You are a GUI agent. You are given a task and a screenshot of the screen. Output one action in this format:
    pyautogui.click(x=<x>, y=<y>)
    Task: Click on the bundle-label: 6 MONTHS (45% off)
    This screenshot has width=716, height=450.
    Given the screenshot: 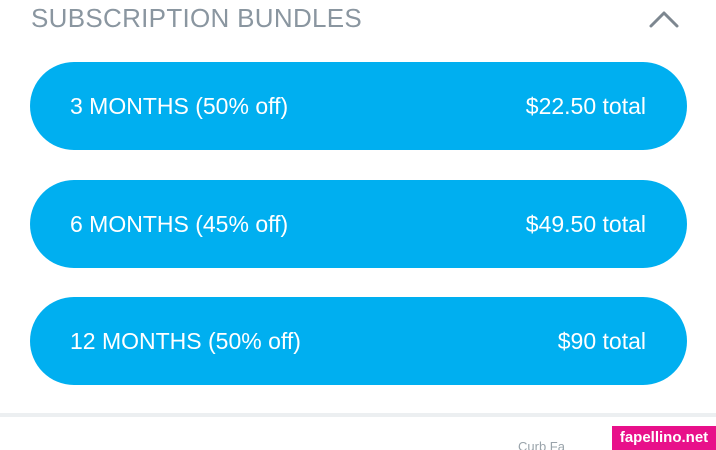 What is the action you would take?
    pyautogui.click(x=179, y=224)
    